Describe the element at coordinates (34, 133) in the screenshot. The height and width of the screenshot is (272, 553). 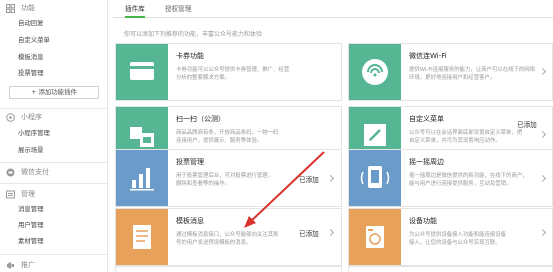
I see `sidebar-item-mini-program-manage: 小程序管理` at that location.